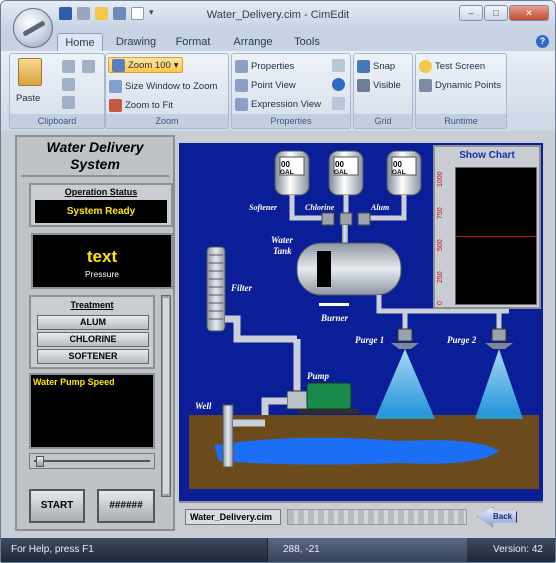 The image size is (556, 563). I want to click on return-pipe, so click(261, 329).